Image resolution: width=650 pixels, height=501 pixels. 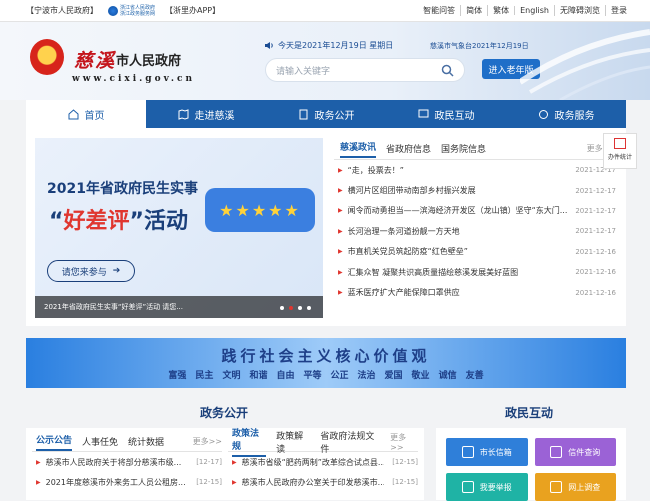 I want to click on chat-icon, so click(x=423, y=113).